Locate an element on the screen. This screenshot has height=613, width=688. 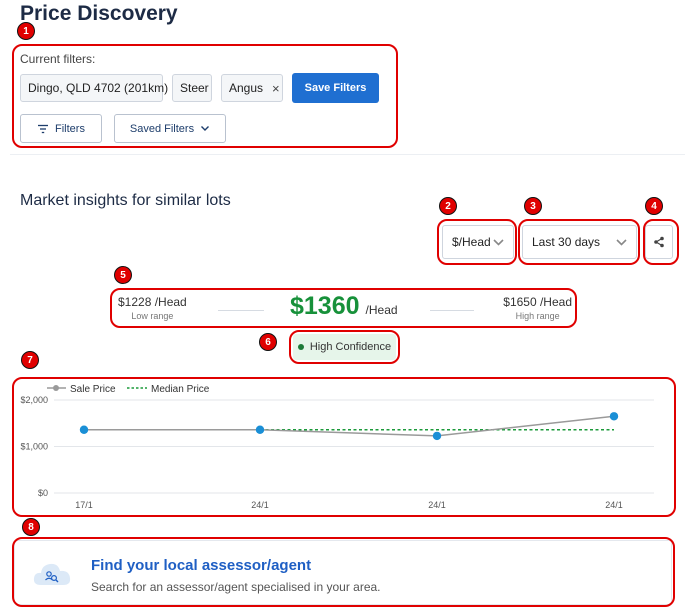
chip-label: Angus is located at coordinates (246, 88).